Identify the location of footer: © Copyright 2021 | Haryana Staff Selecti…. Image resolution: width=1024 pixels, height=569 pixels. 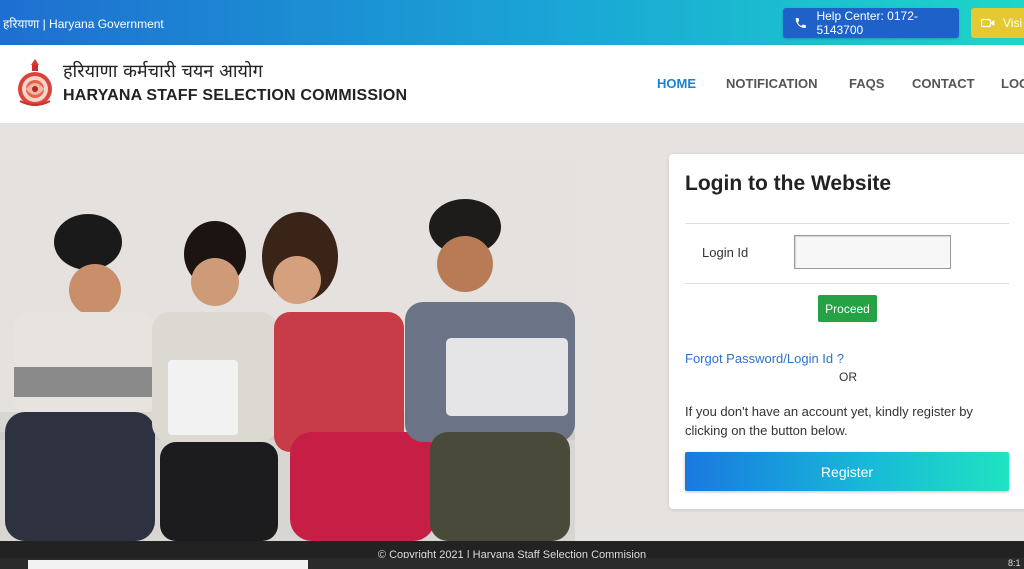
(512, 549).